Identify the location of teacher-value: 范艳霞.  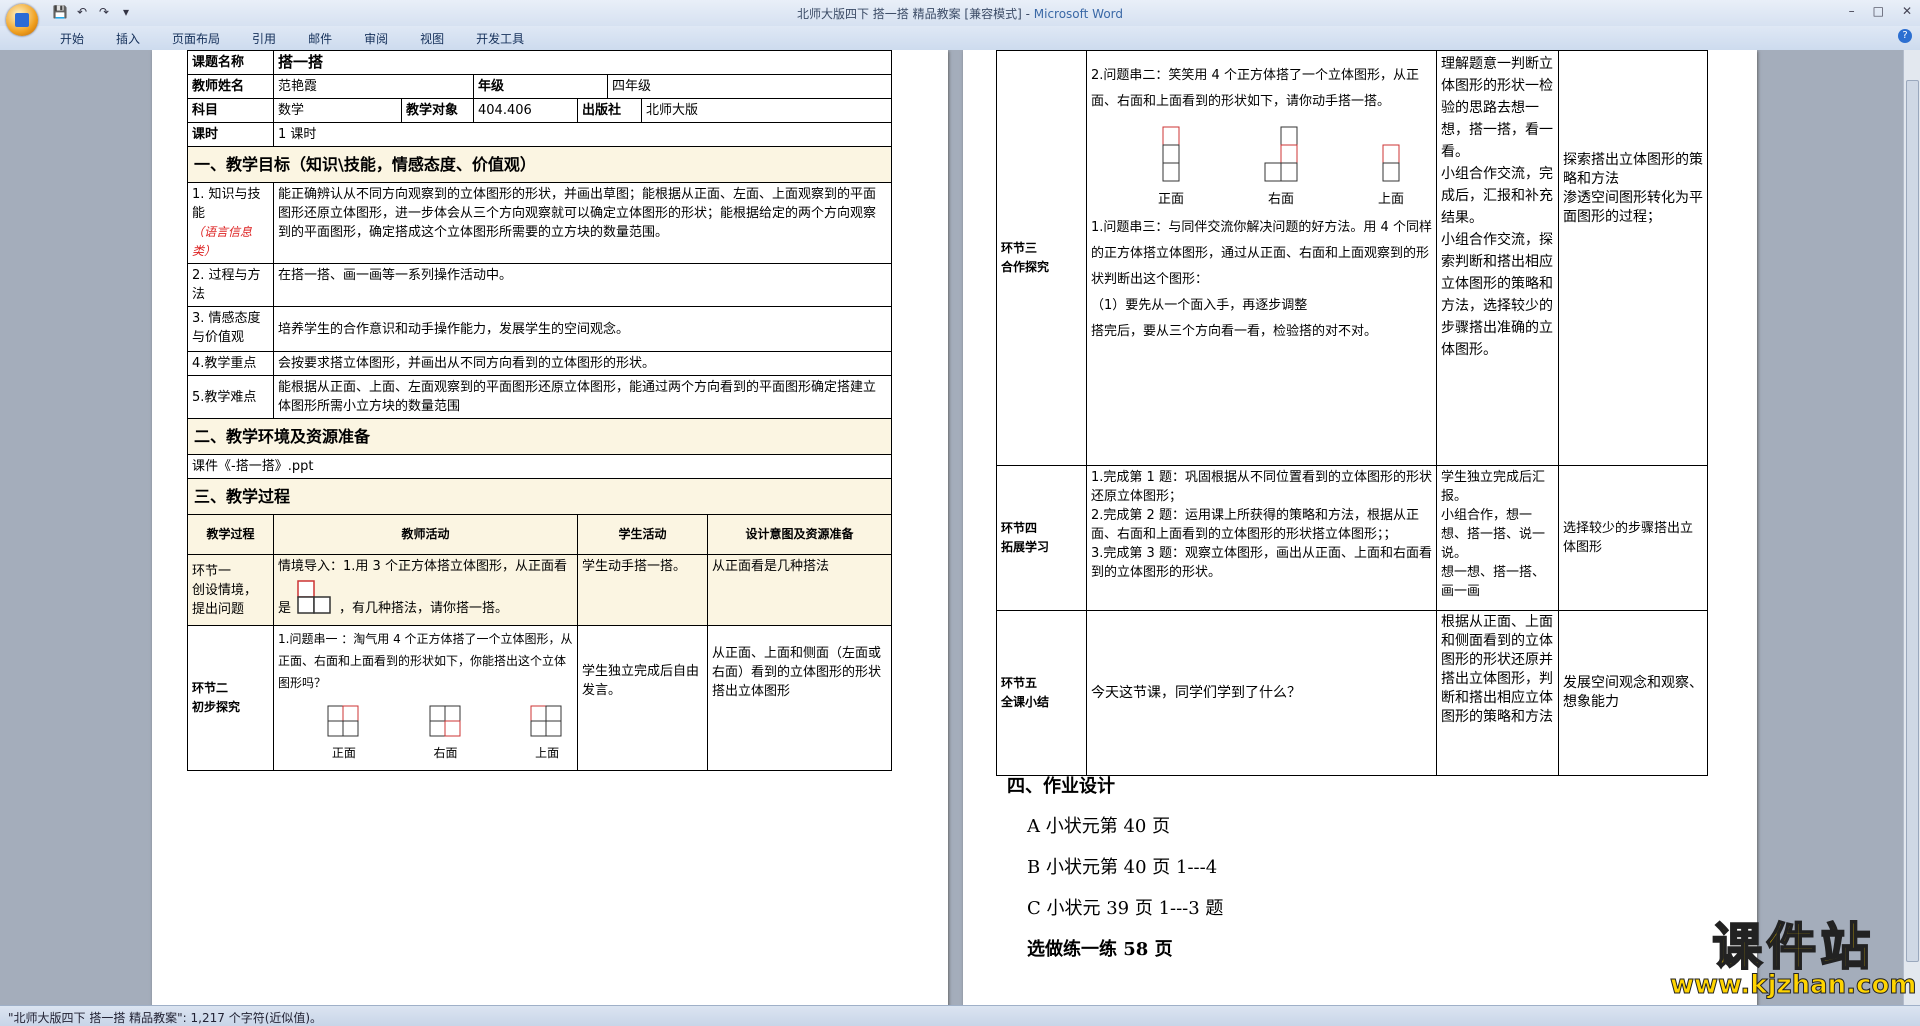
(373, 86).